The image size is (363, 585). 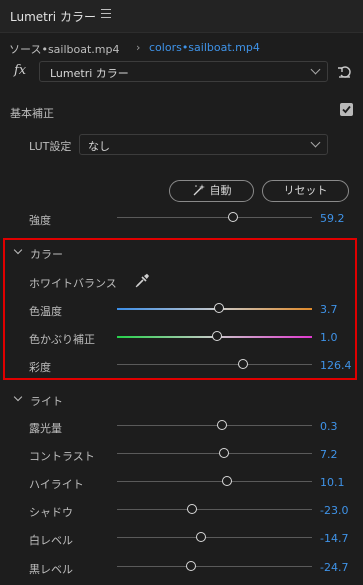 What do you see at coordinates (73, 283) in the screenshot?
I see `white-balance-label: ホワイトバランス` at bounding box center [73, 283].